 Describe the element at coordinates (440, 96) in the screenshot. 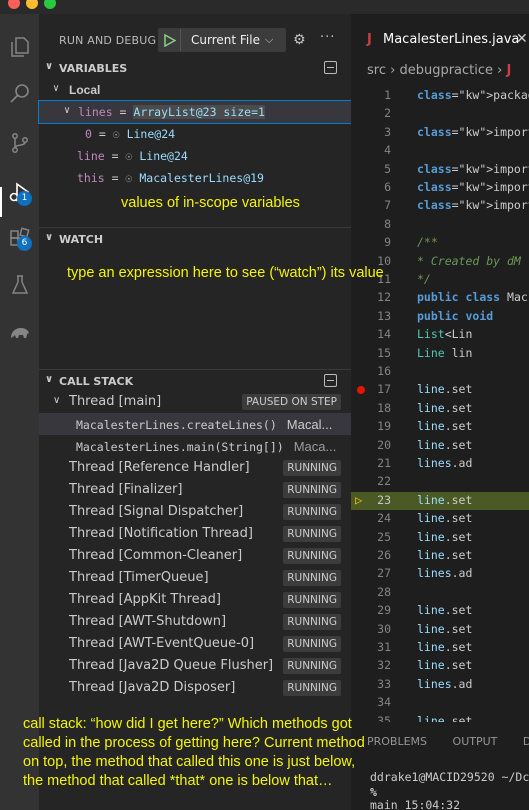

I see `code-line: 1 class="kw">package debugpra` at that location.